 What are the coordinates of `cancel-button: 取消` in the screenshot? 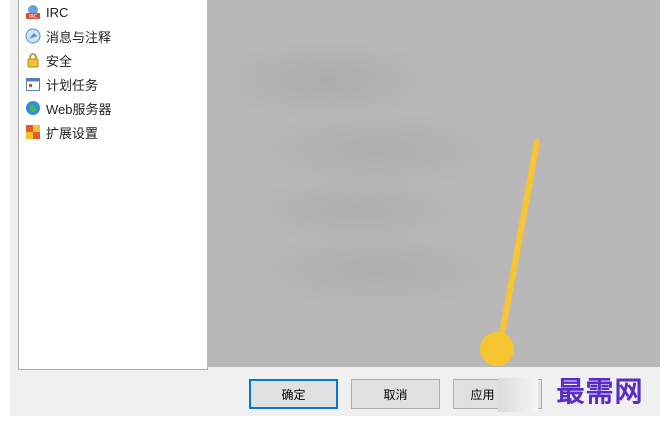 It's located at (395, 394).